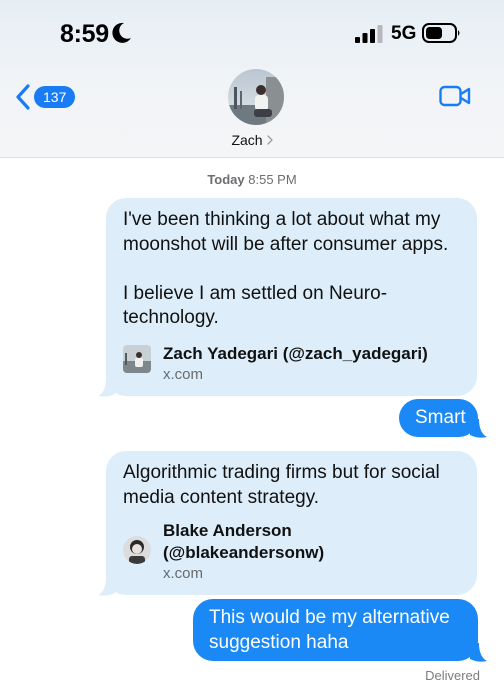  I want to click on avatar, so click(256, 97).